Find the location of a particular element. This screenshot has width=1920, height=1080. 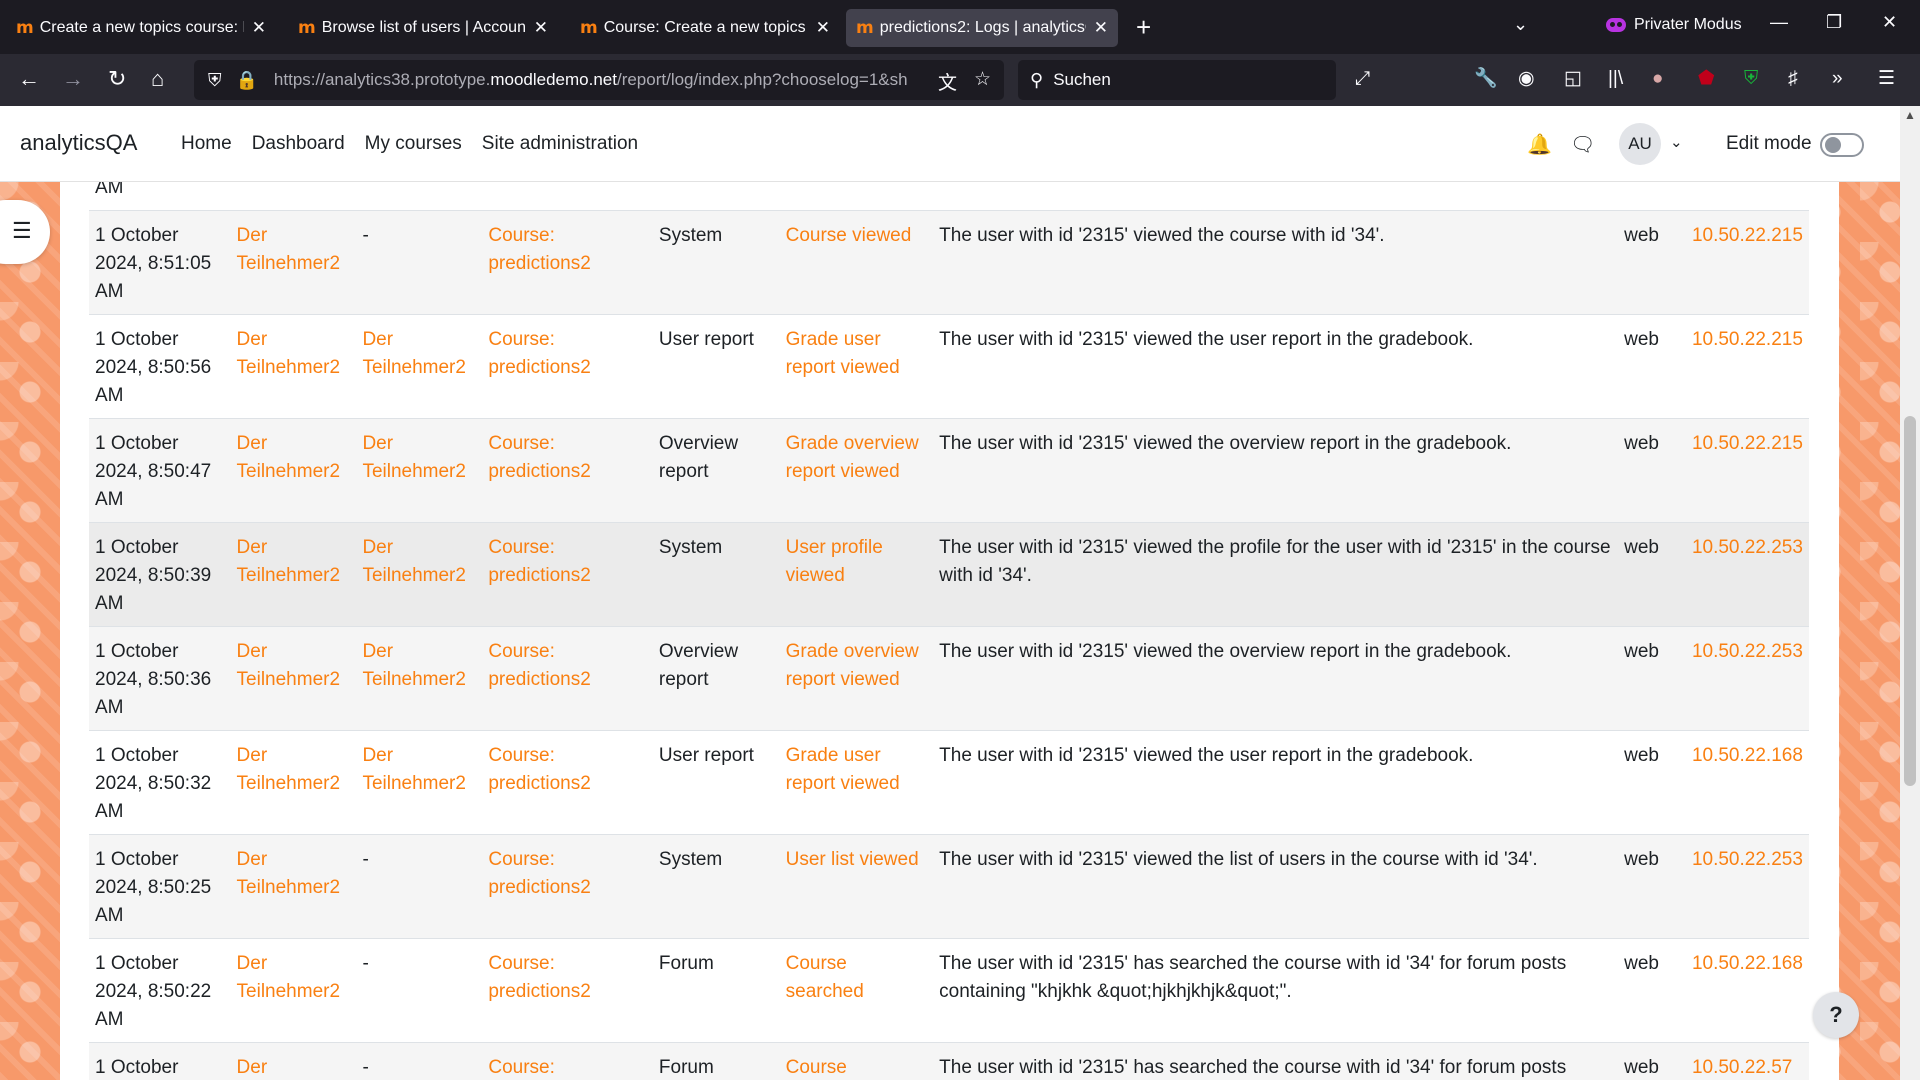

shield-check-icon: ⛨ is located at coordinates (1751, 79).